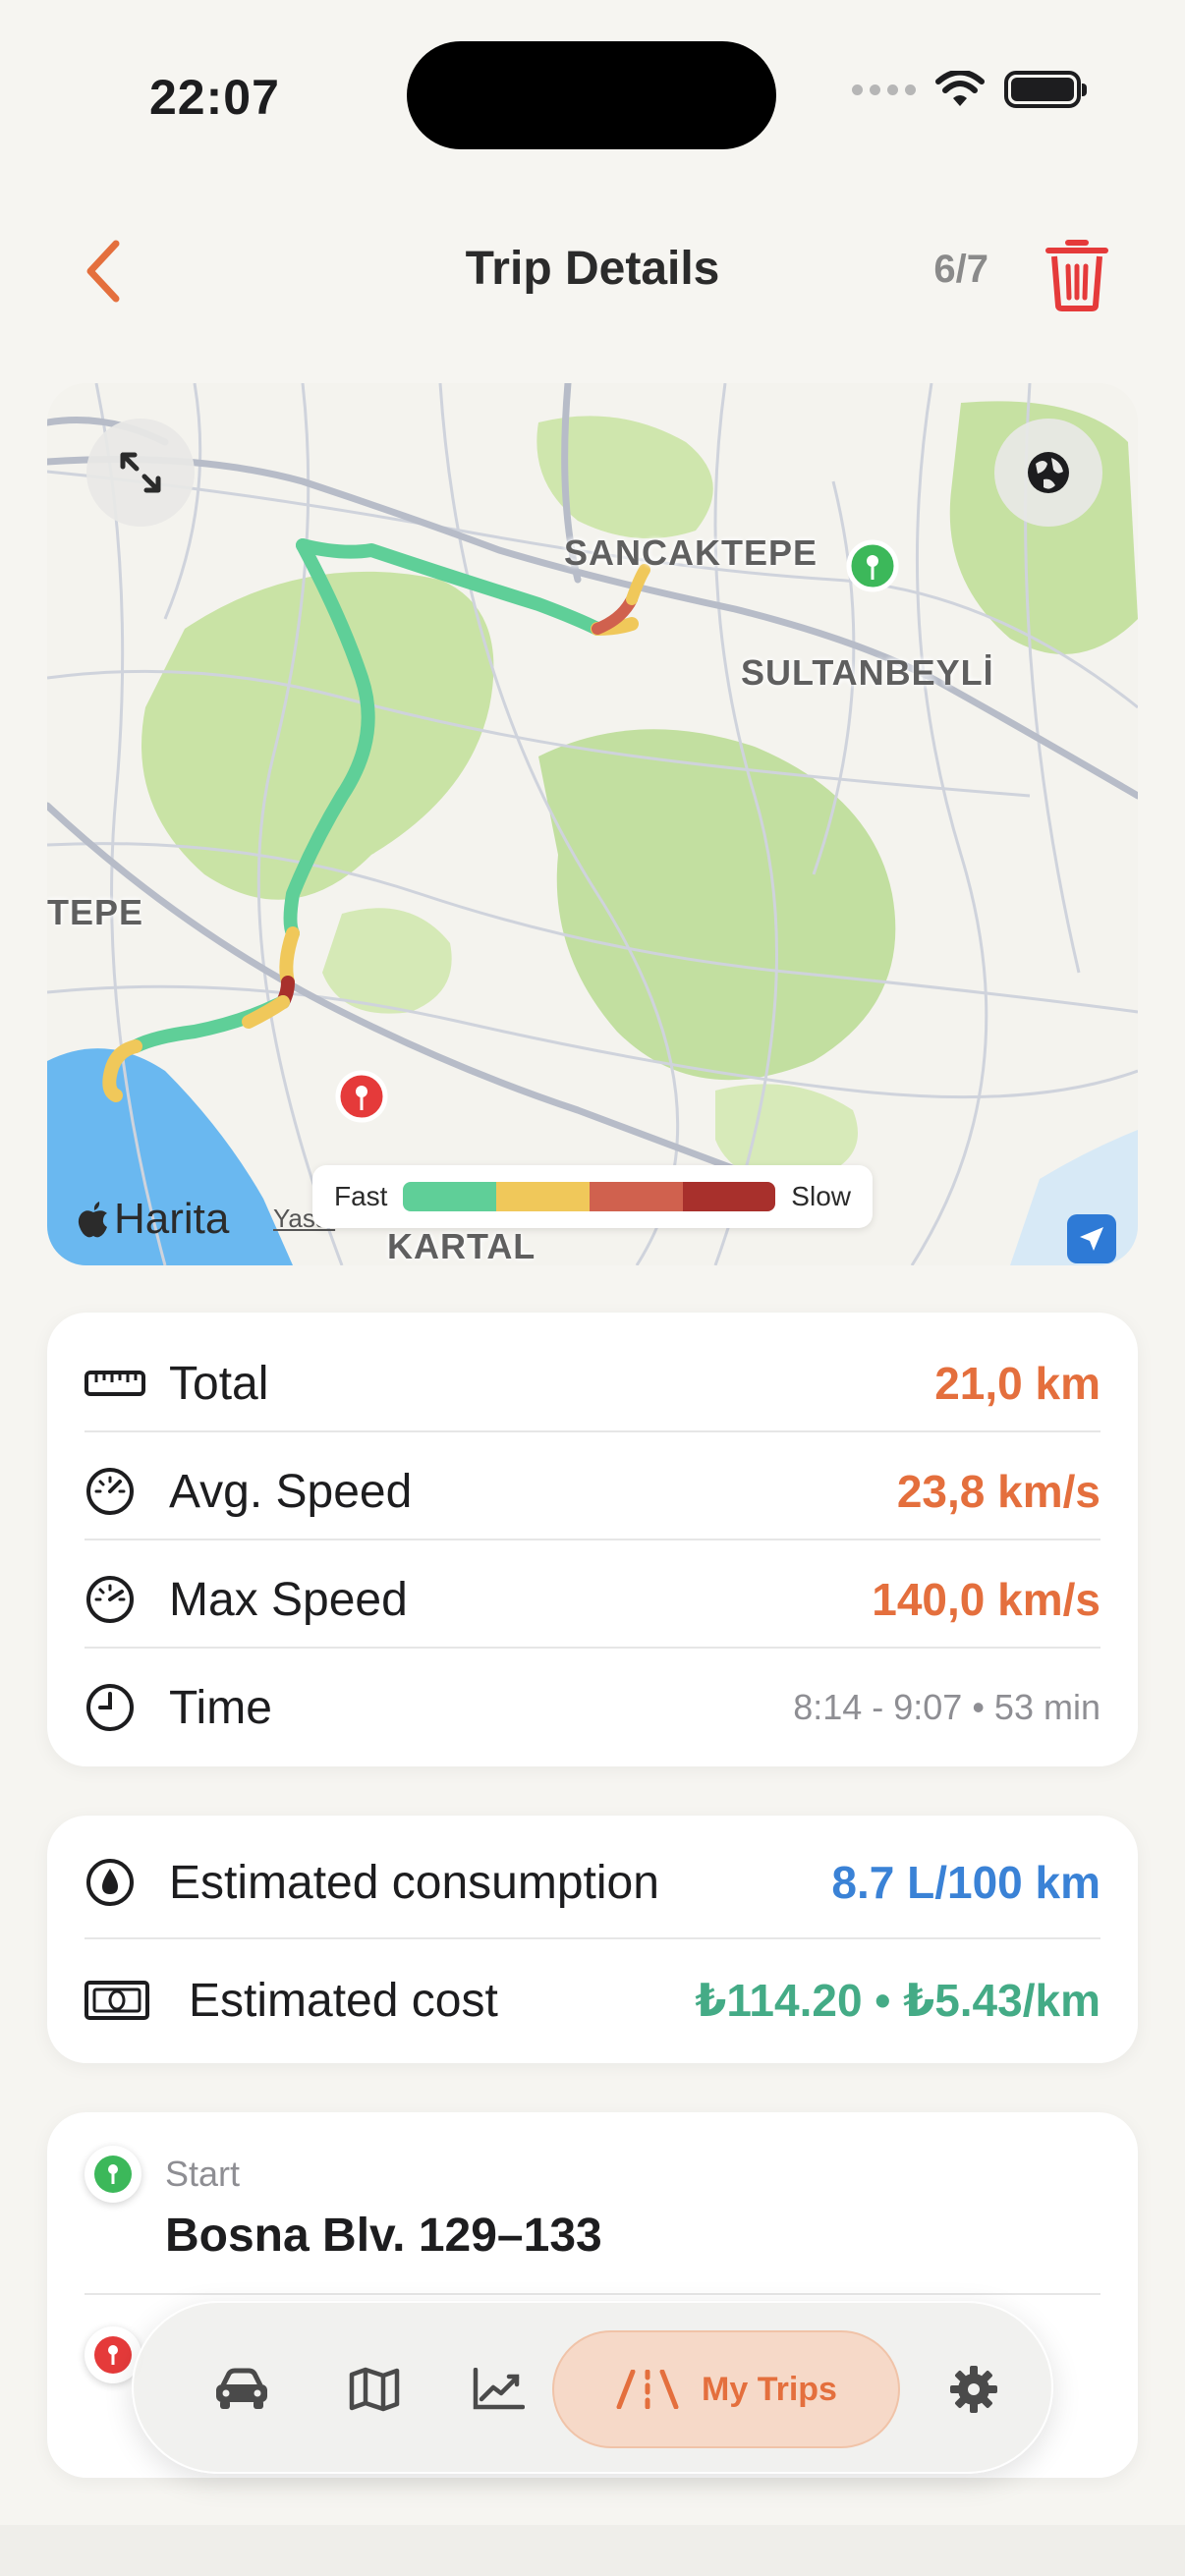 Image resolution: width=1185 pixels, height=2576 pixels. I want to click on bottom-edge, so click(592, 2550).